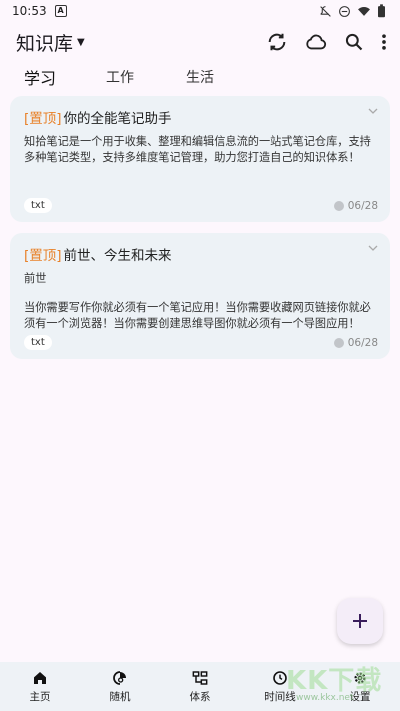 Image resolution: width=400 pixels, height=711 pixels. What do you see at coordinates (200, 11) in the screenshot?
I see `status-bar: 10:53 A` at bounding box center [200, 11].